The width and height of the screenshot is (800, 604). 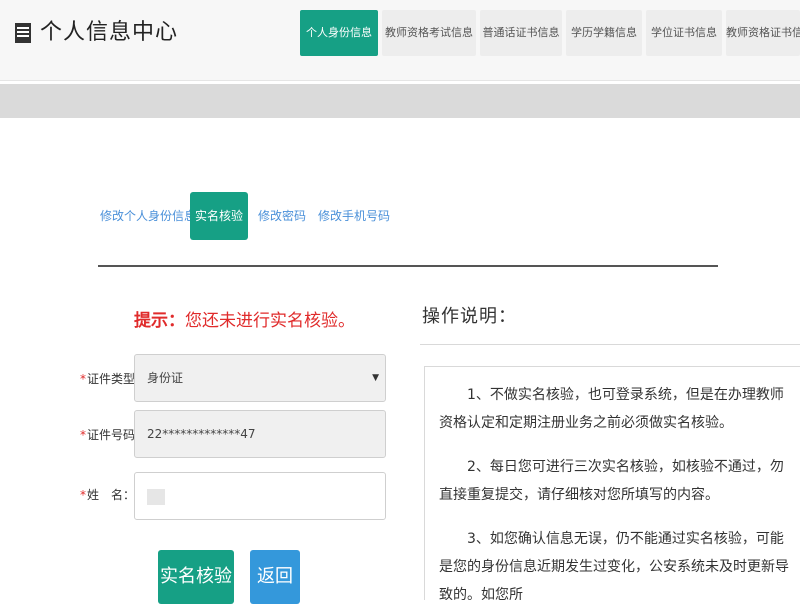 I want to click on back-button: 返回, so click(x=275, y=577).